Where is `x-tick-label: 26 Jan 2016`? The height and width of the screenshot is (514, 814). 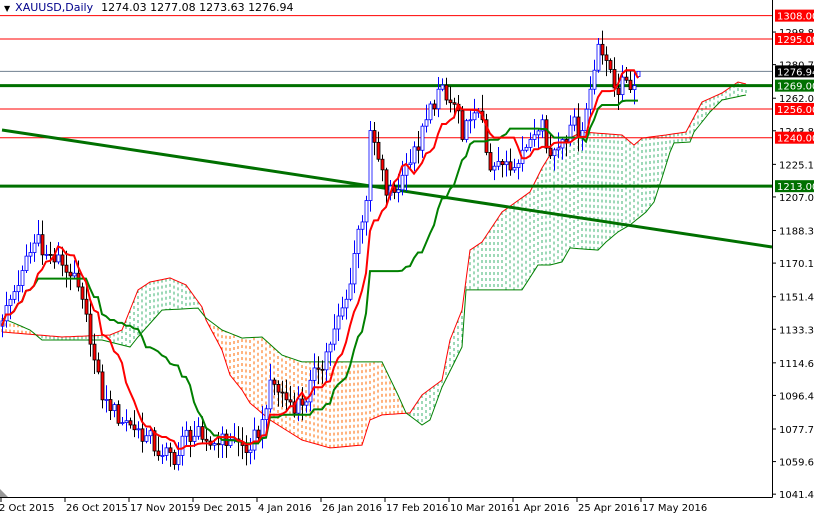 x-tick-label: 26 Jan 2016 is located at coordinates (352, 508).